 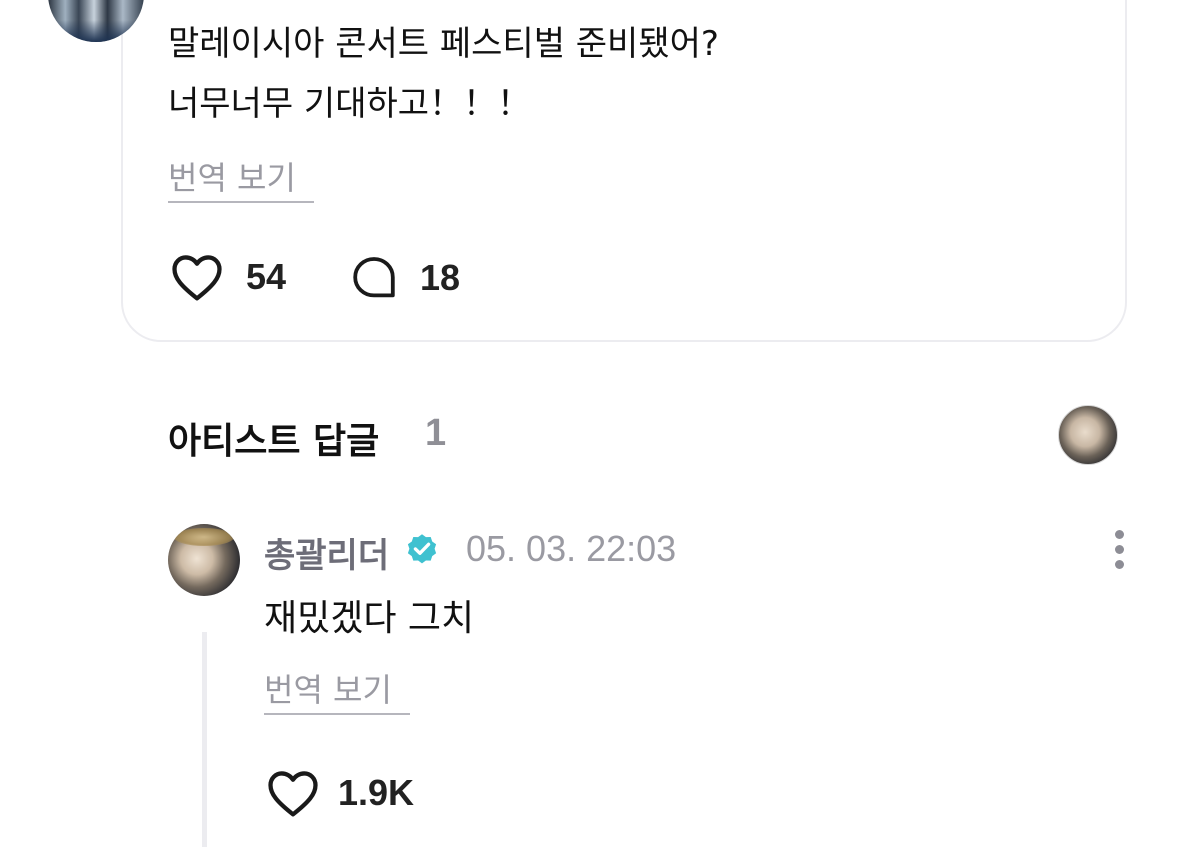 I want to click on post-comment-button: 18, so click(x=405, y=278).